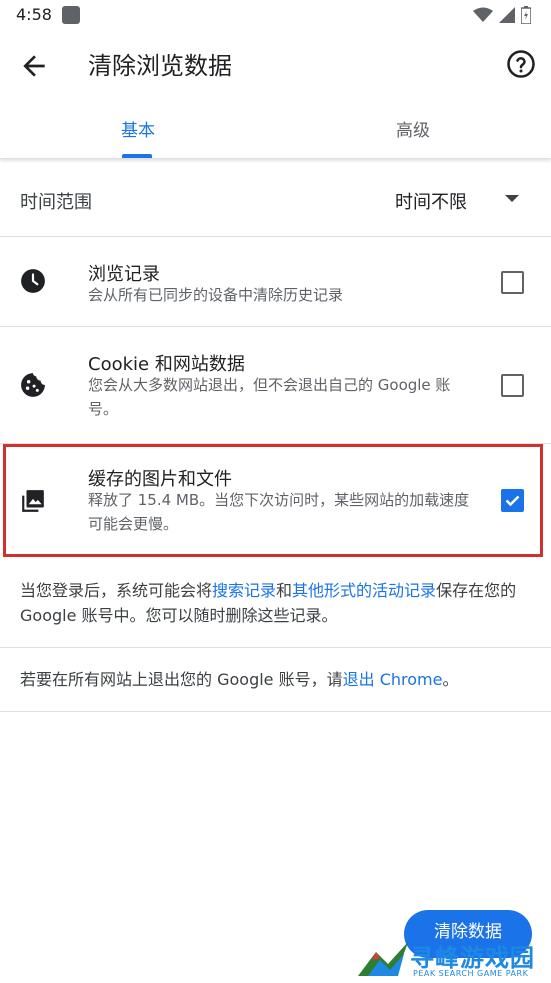 Image resolution: width=551 pixels, height=983 pixels. Describe the element at coordinates (275, 127) in the screenshot. I see `tab-bar: 基本 高级` at that location.